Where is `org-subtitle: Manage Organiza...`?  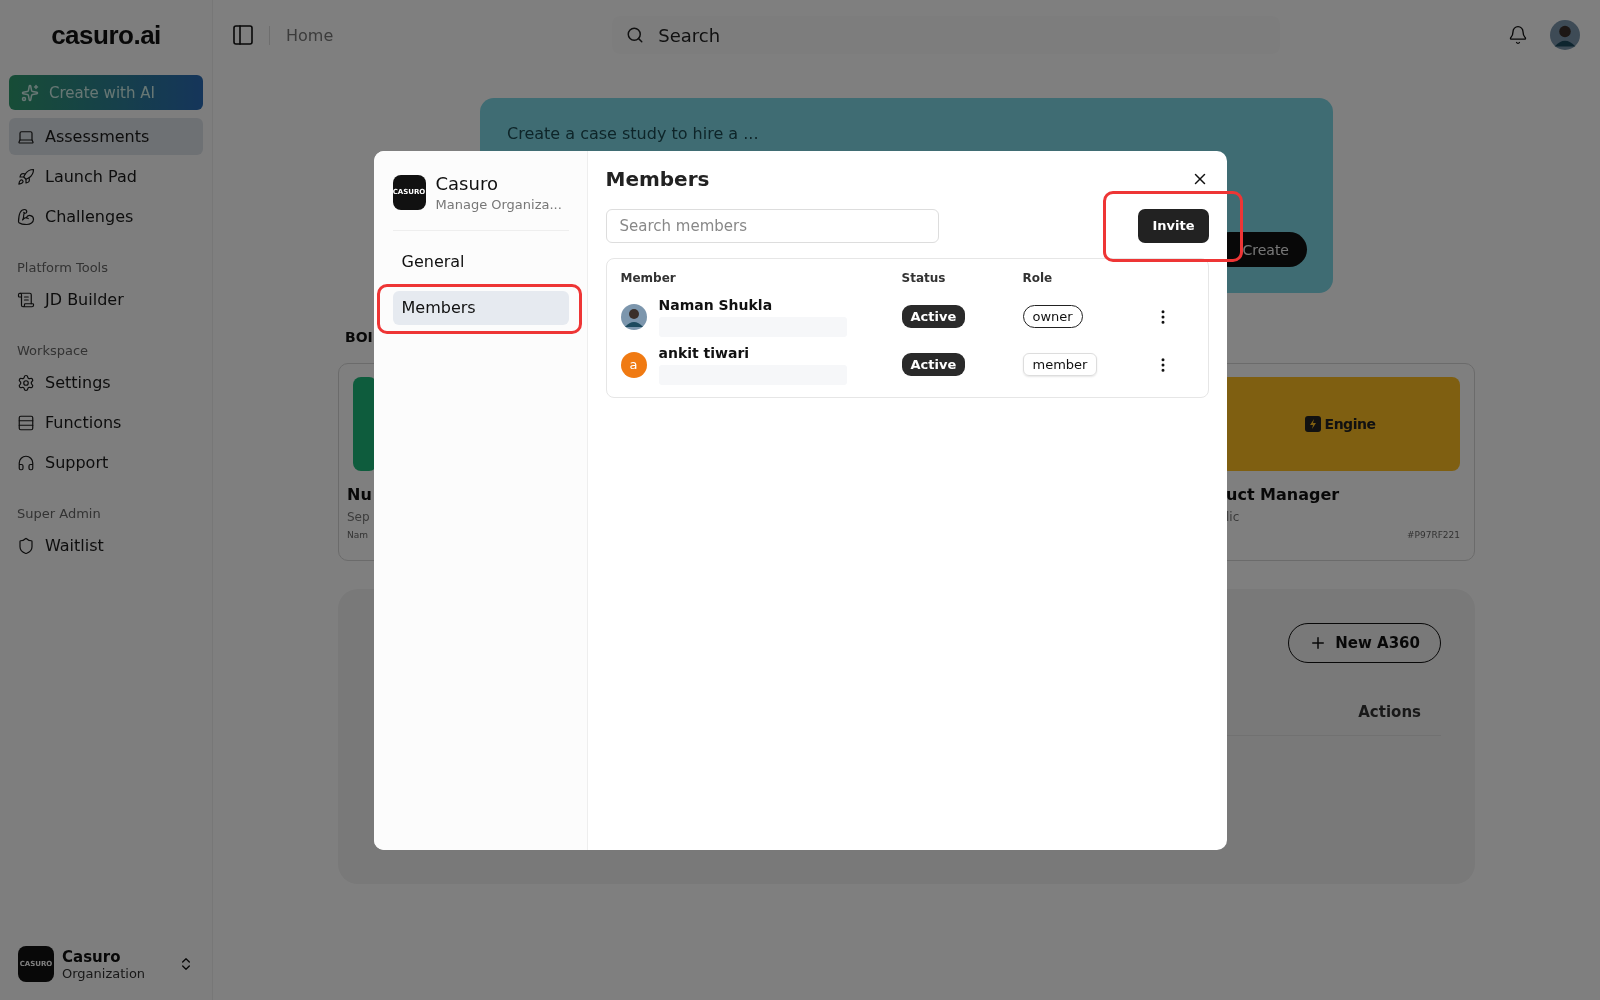
org-subtitle: Manage Organiza... is located at coordinates (499, 204).